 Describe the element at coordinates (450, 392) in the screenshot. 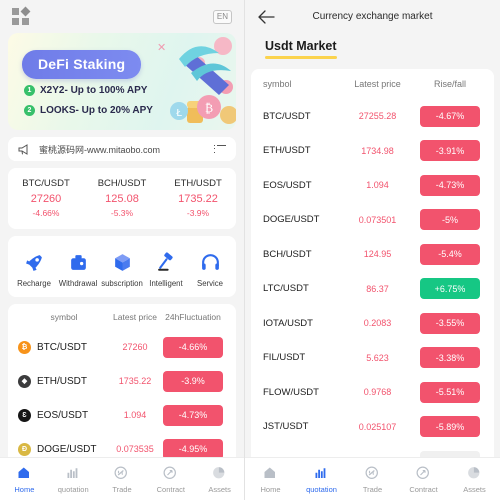

I see `status-badge: -5.51%` at that location.